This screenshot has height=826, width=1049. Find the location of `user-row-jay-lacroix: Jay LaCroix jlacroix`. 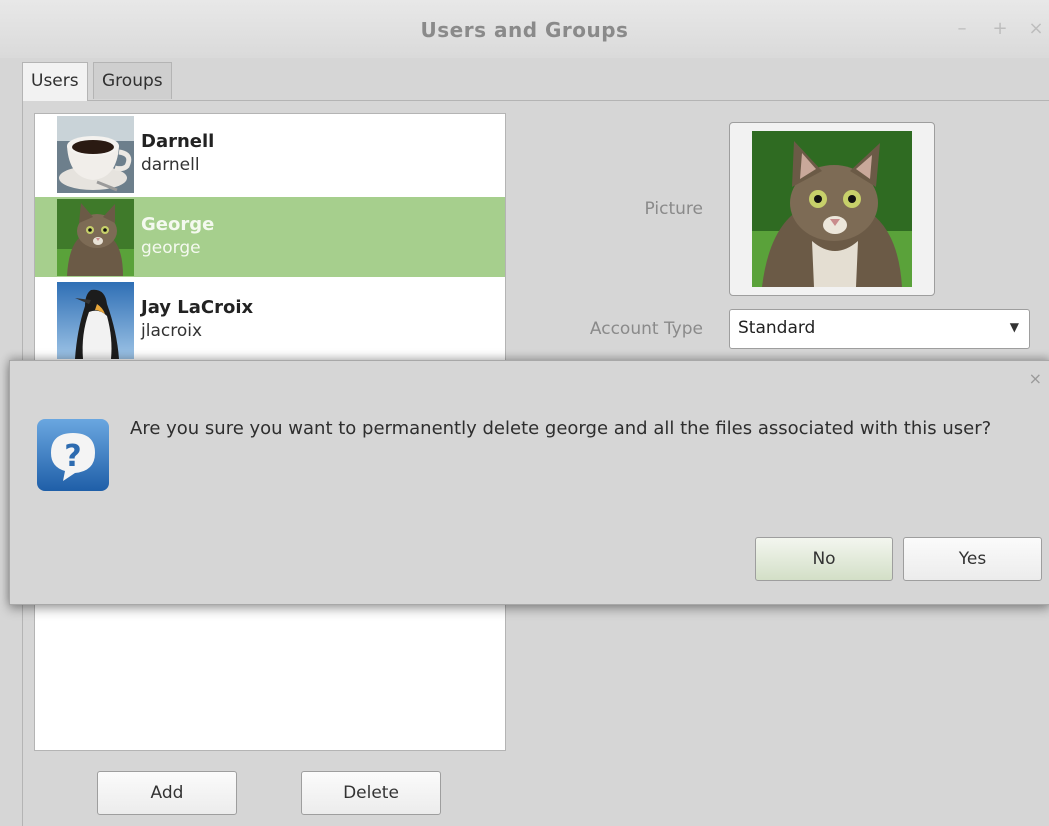

user-row-jay-lacroix: Jay LaCroix jlacroix is located at coordinates (270, 320).